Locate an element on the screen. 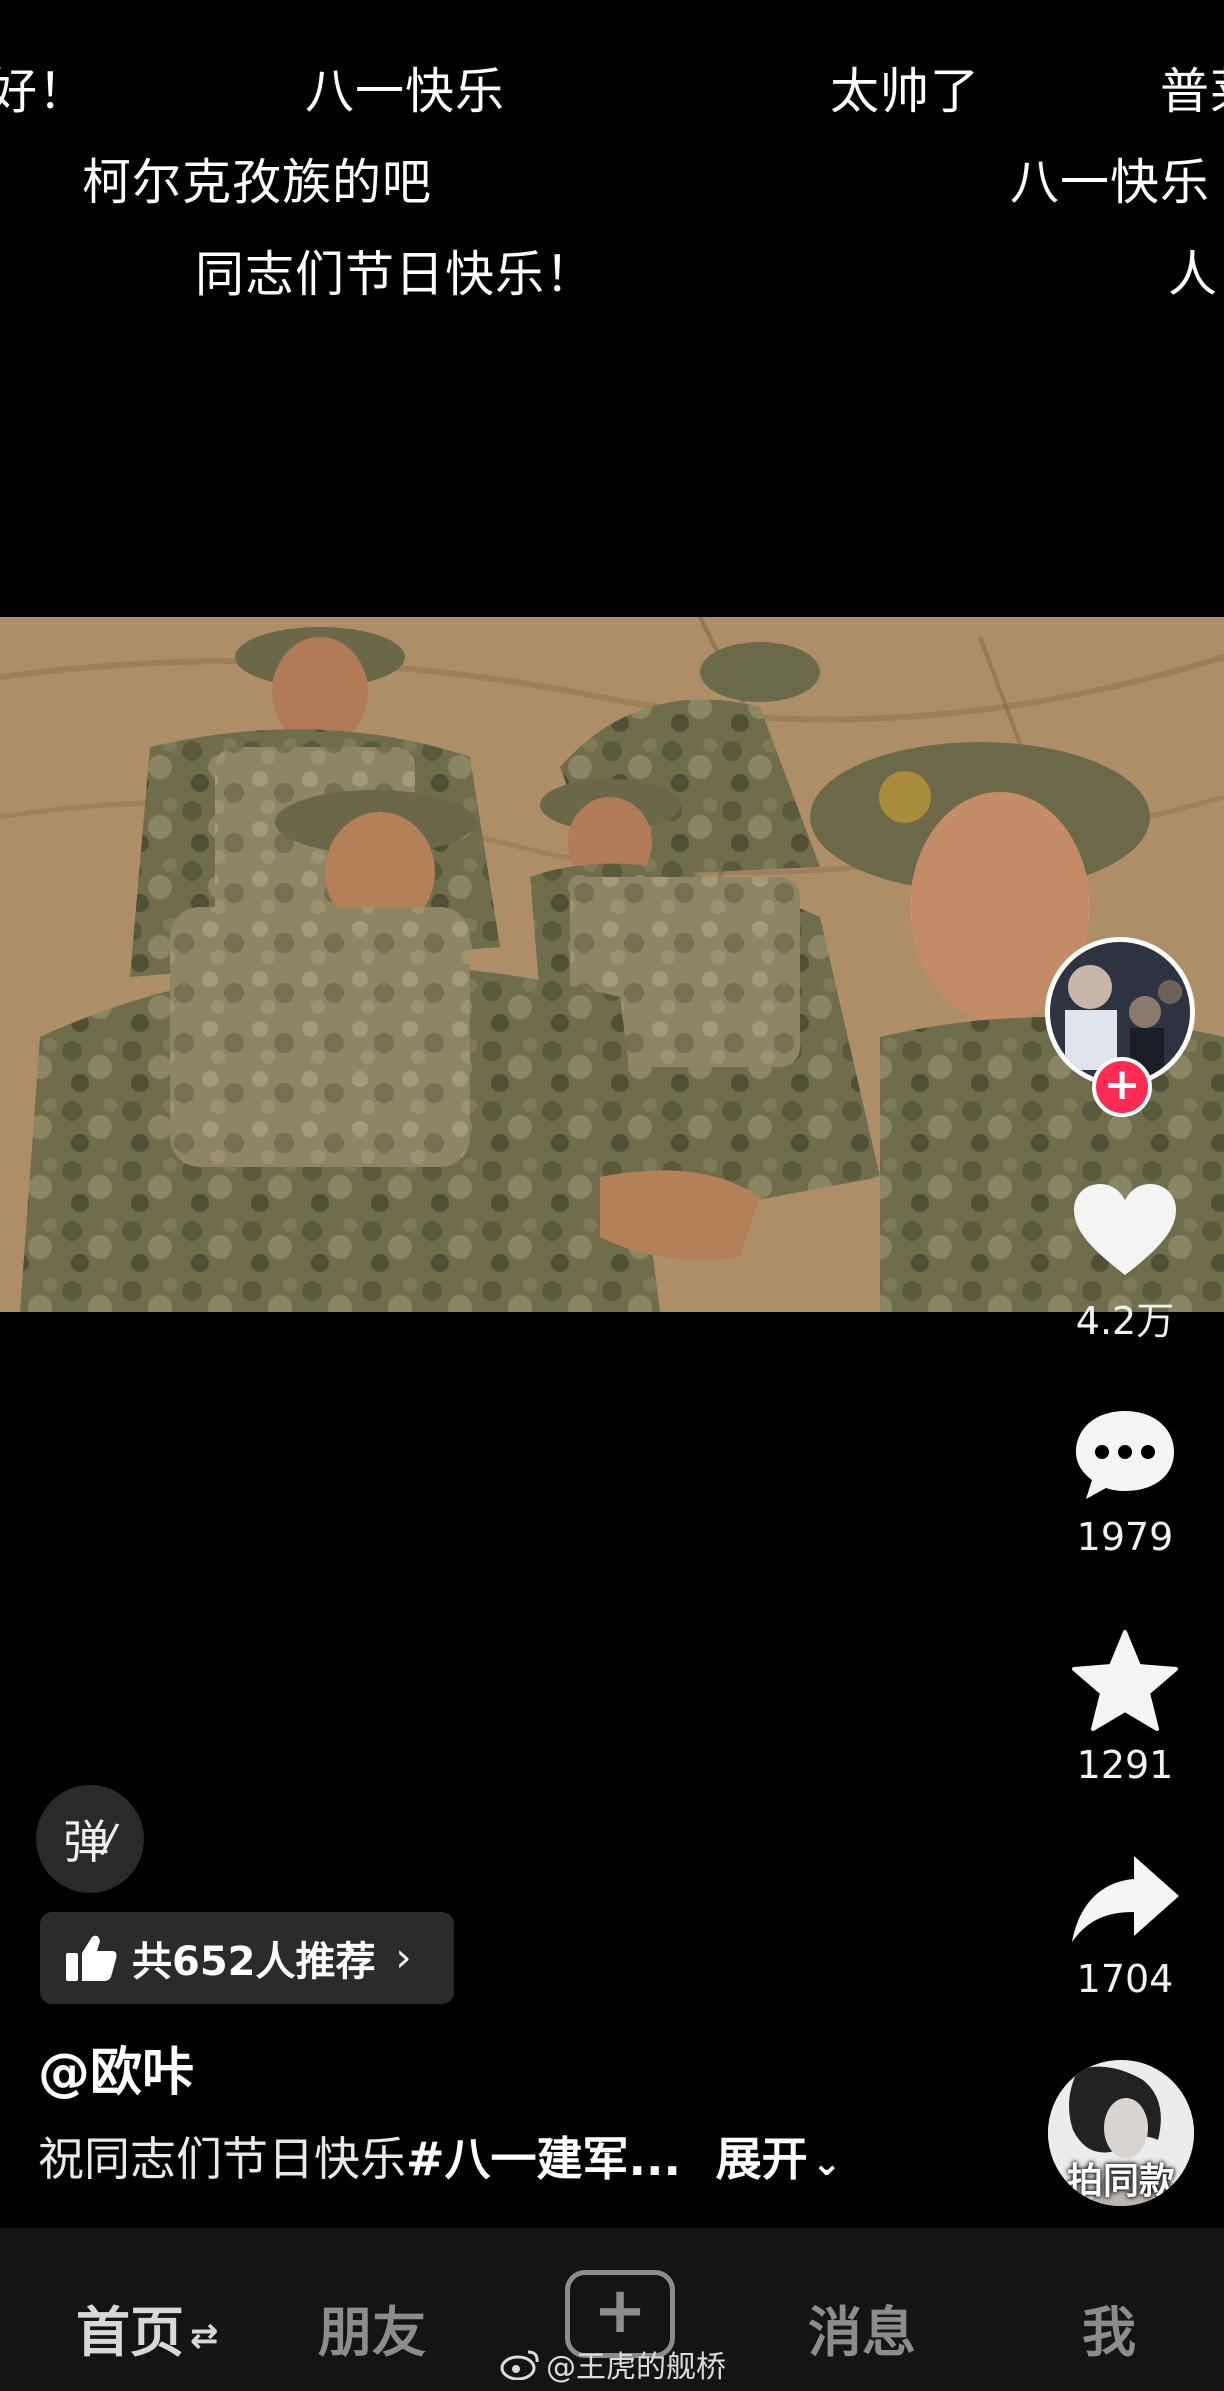 This screenshot has width=1224, height=2391. nav-me: 我 is located at coordinates (1109, 2327).